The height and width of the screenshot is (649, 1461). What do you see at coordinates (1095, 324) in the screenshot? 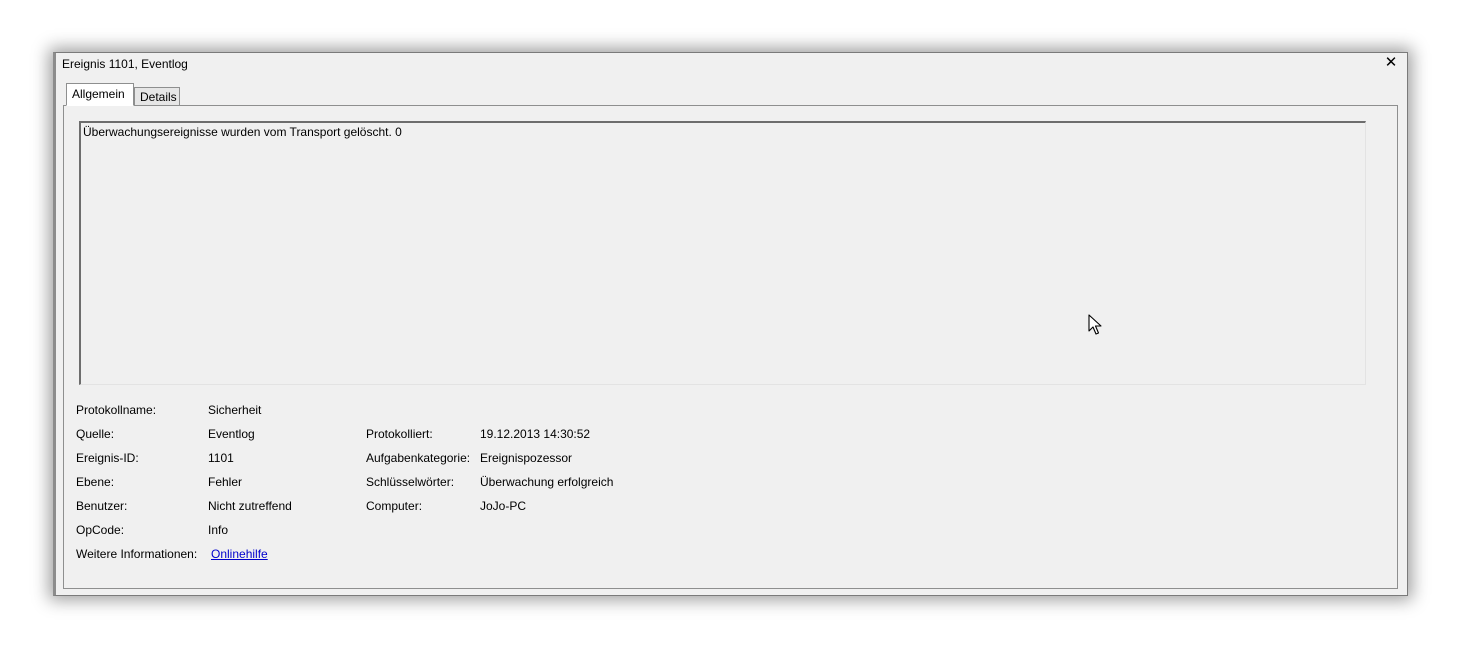
I see `mouse-pointer-icon` at bounding box center [1095, 324].